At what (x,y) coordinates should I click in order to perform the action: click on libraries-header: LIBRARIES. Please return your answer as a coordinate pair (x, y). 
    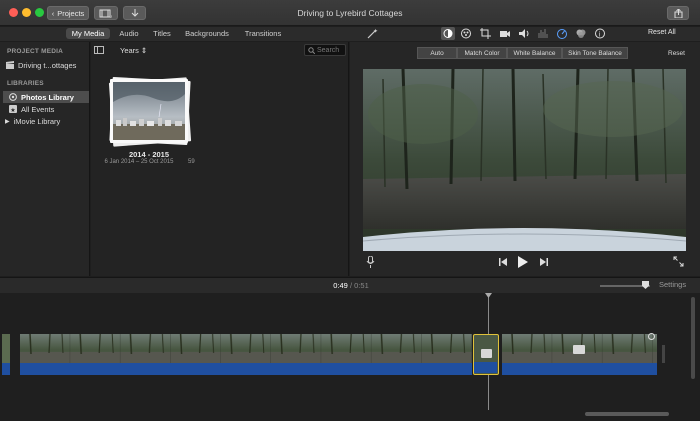
    Looking at the image, I should click on (25, 83).